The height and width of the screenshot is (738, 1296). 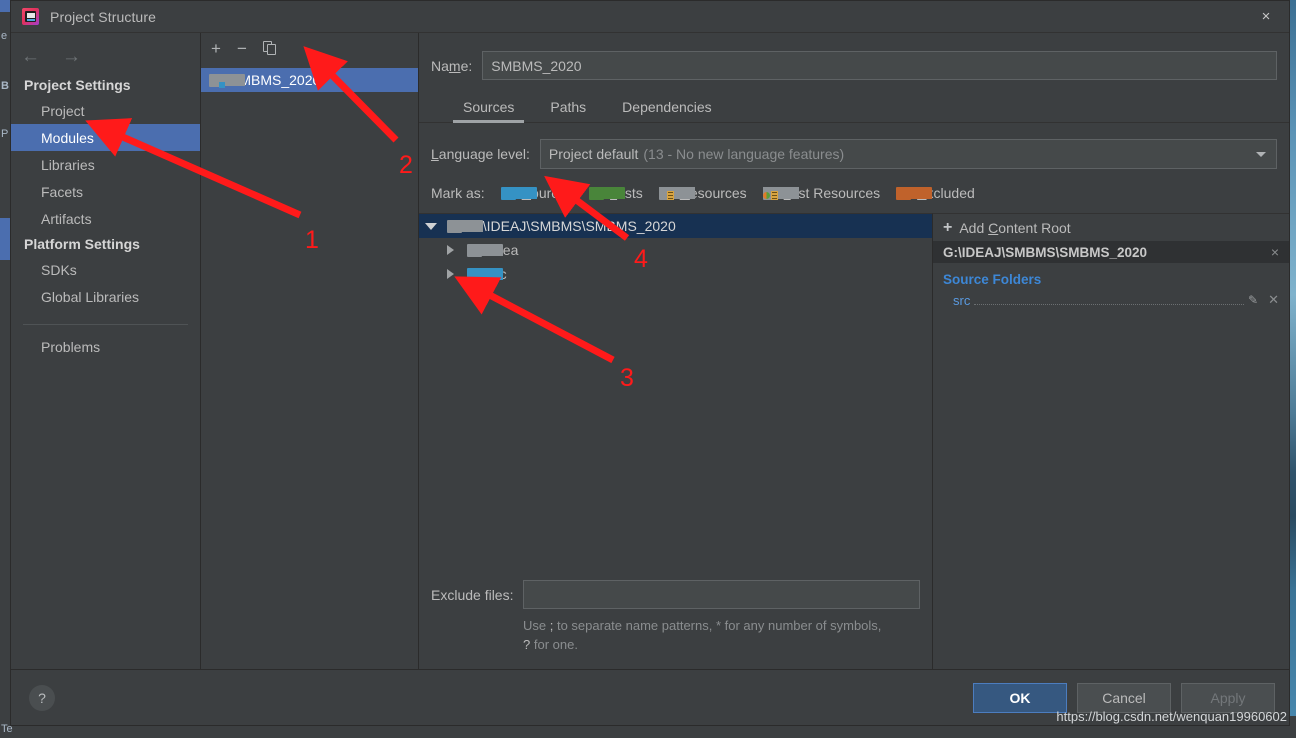 I want to click on exclude-files-label: Exclude files:, so click(x=472, y=594).